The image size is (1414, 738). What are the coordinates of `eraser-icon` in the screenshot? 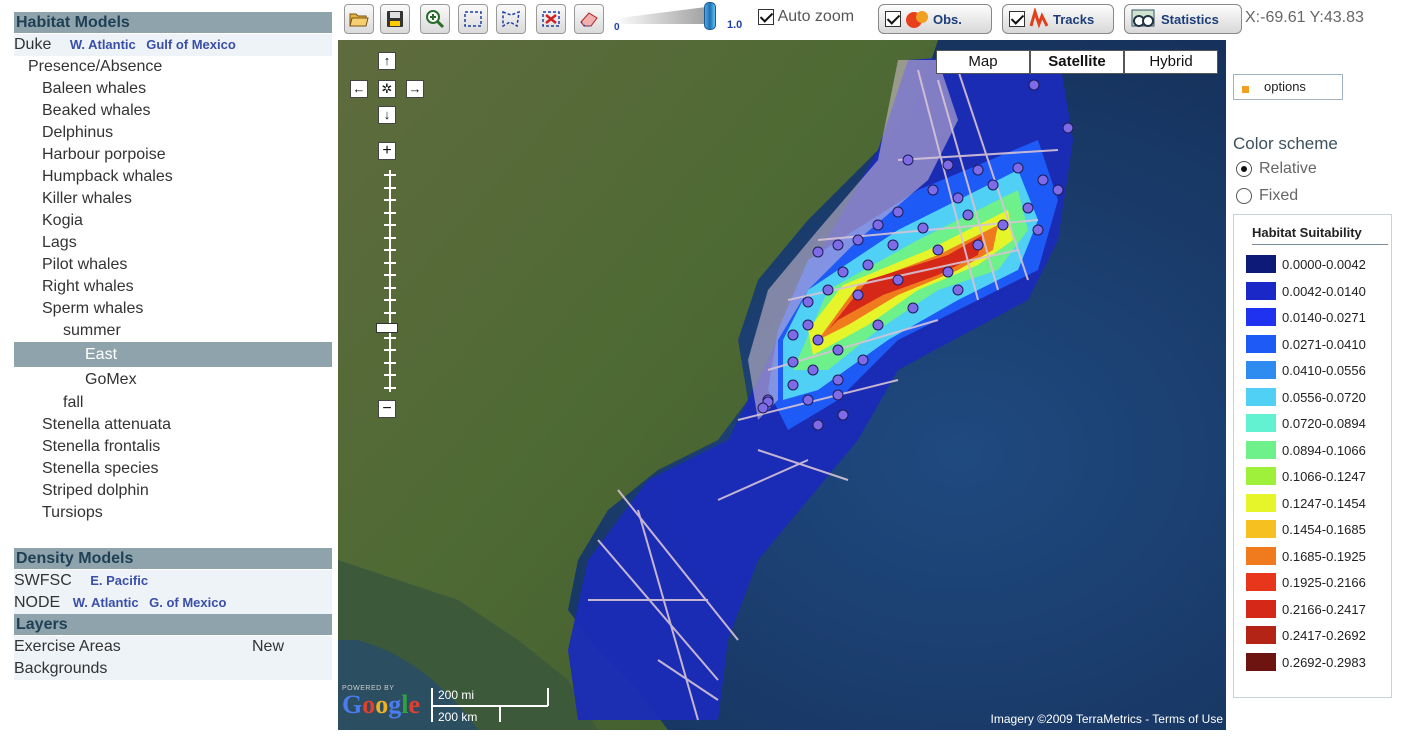 It's located at (589, 19).